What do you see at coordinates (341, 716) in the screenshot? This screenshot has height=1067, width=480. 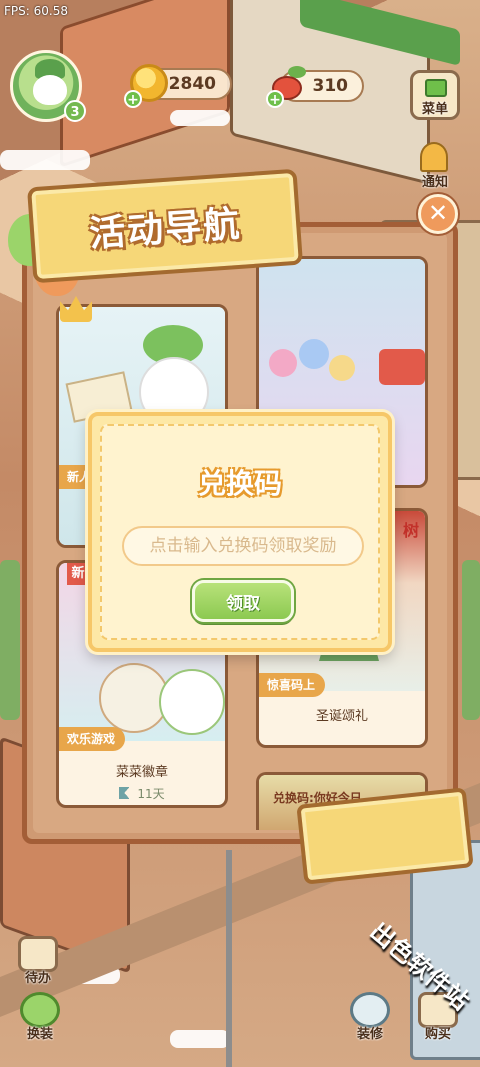 I see `card-name: 圣诞颂礼` at bounding box center [341, 716].